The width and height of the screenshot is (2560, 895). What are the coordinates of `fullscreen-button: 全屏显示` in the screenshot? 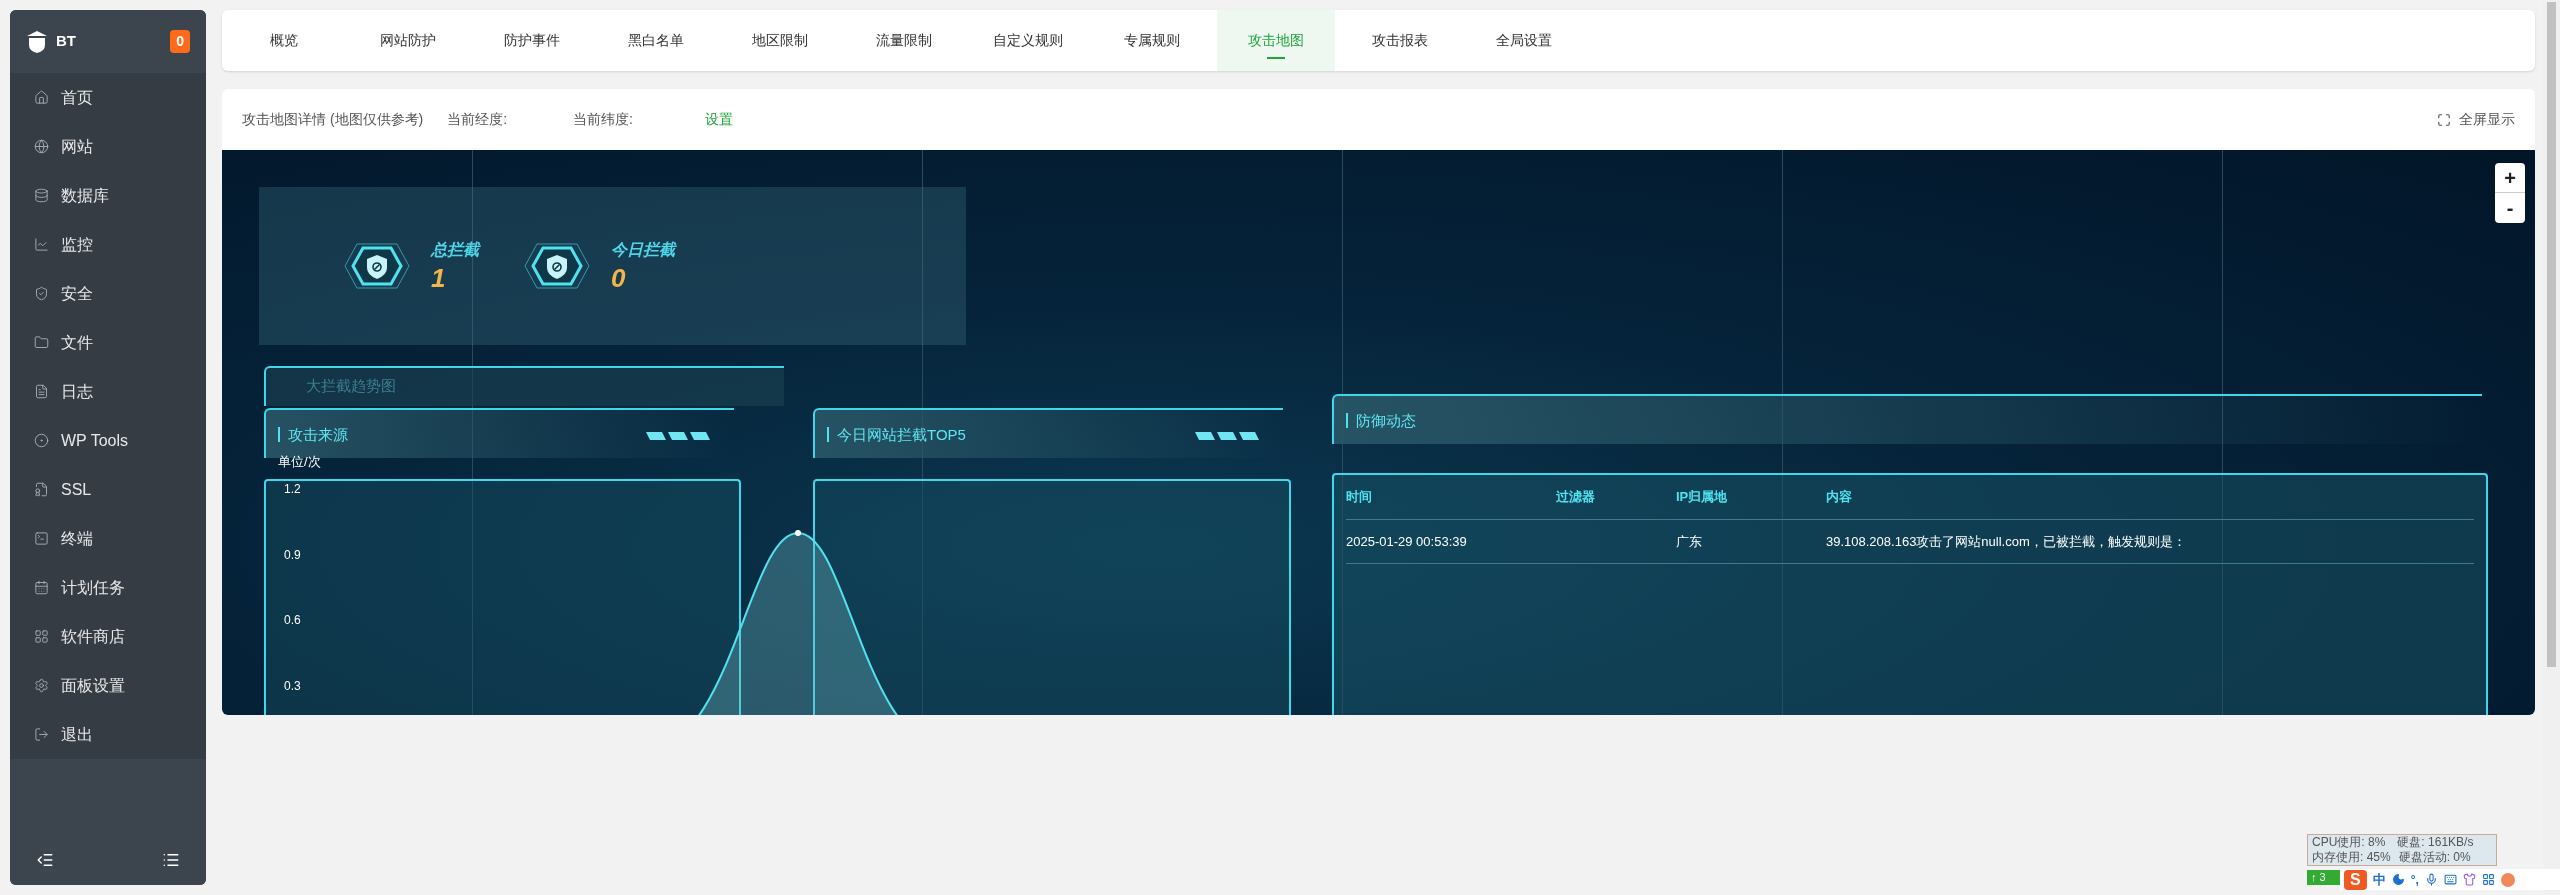 It's located at (2476, 119).